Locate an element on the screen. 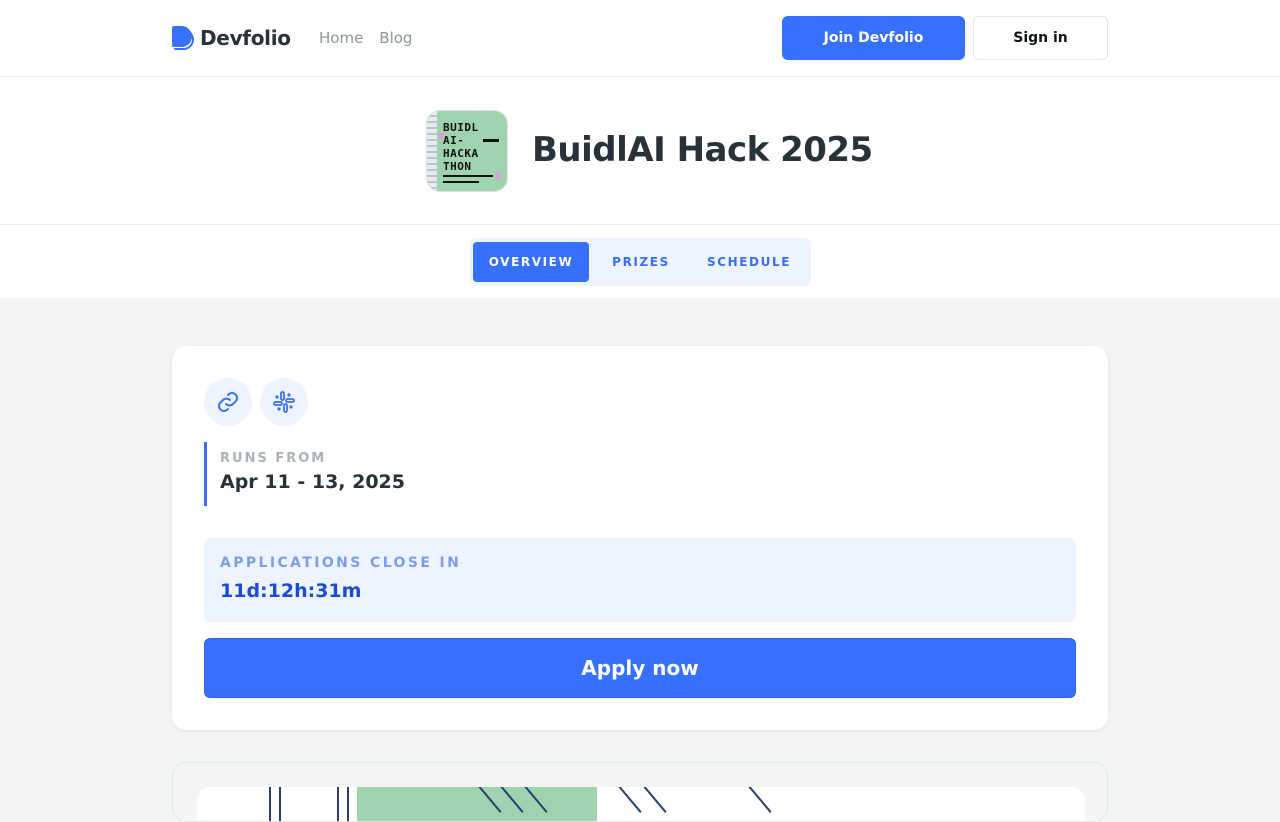  tab-prizes: PRIZES is located at coordinates (641, 262).